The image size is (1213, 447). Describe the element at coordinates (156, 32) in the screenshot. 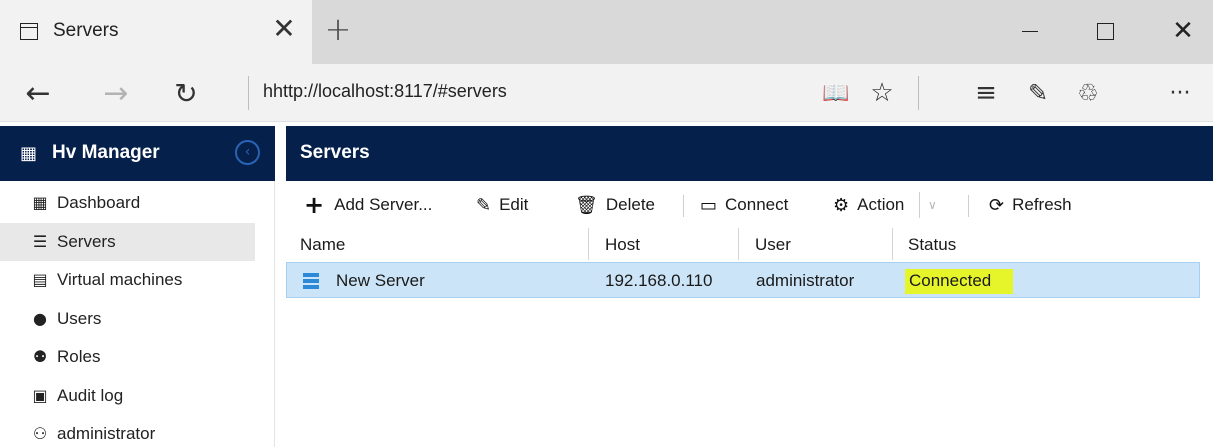

I see `browser-tab: Servers ✕` at that location.